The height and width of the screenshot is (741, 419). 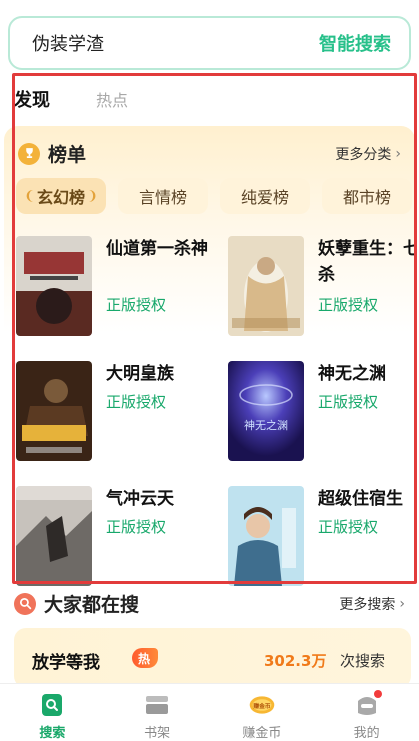 I want to click on chip-label: 言情榜, so click(x=162, y=197).